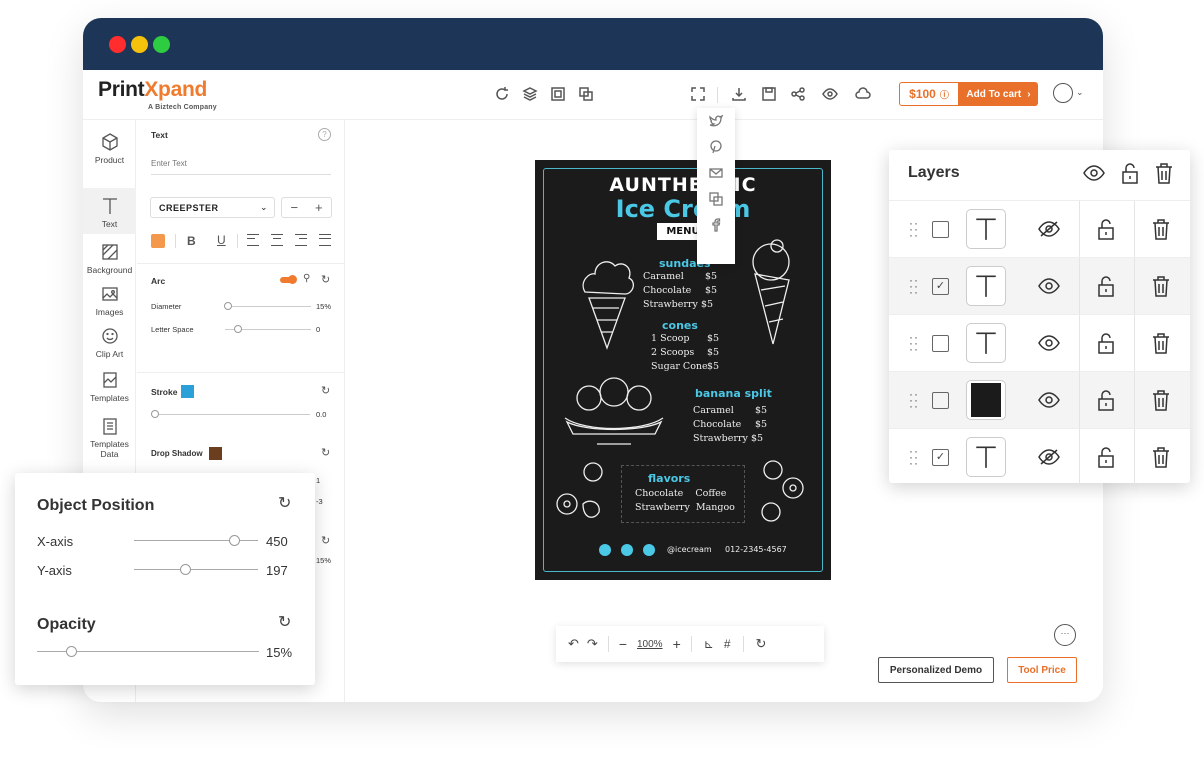  I want to click on maximize-window-button, so click(161, 44).